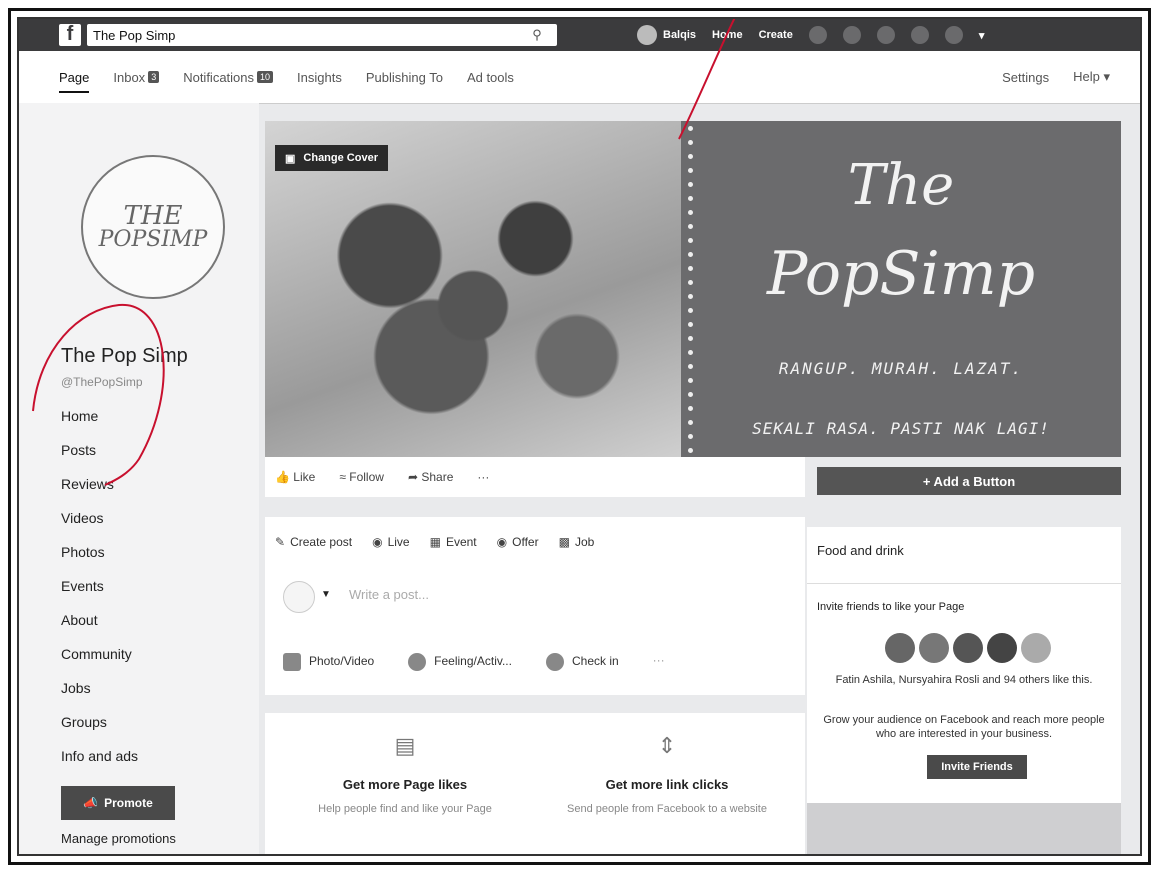 This screenshot has width=1163, height=875. I want to click on cover-tagline-1: RANGUP. MURAH. LAZAT., so click(901, 368).